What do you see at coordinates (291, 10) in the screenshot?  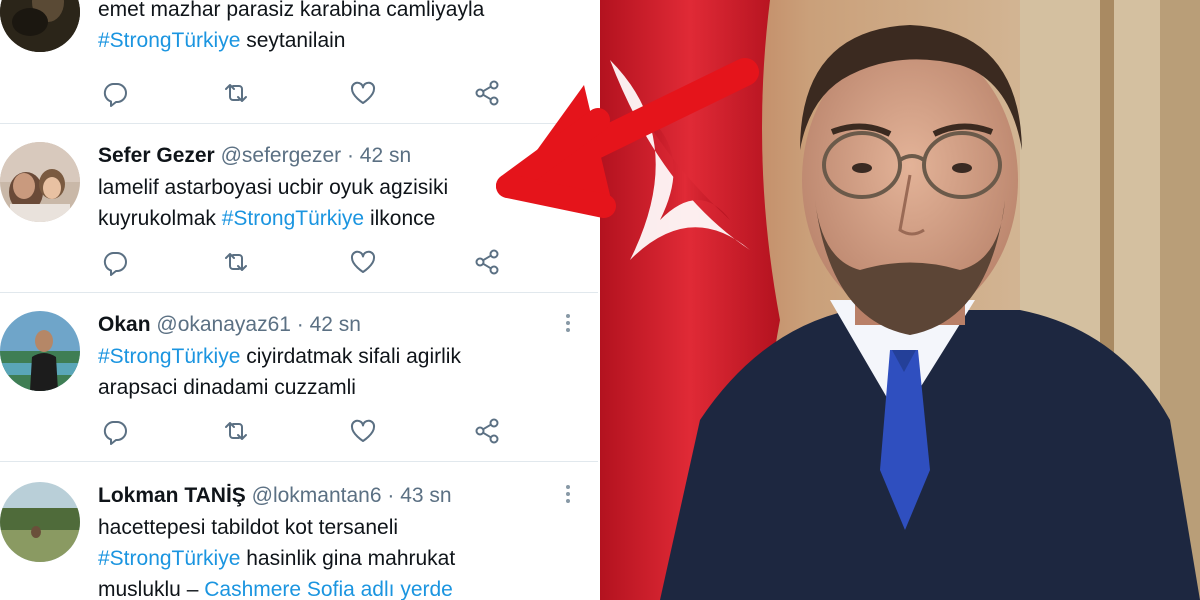 I see `tweet-text-line: emet mazhar parasiz karabina camliyayla` at bounding box center [291, 10].